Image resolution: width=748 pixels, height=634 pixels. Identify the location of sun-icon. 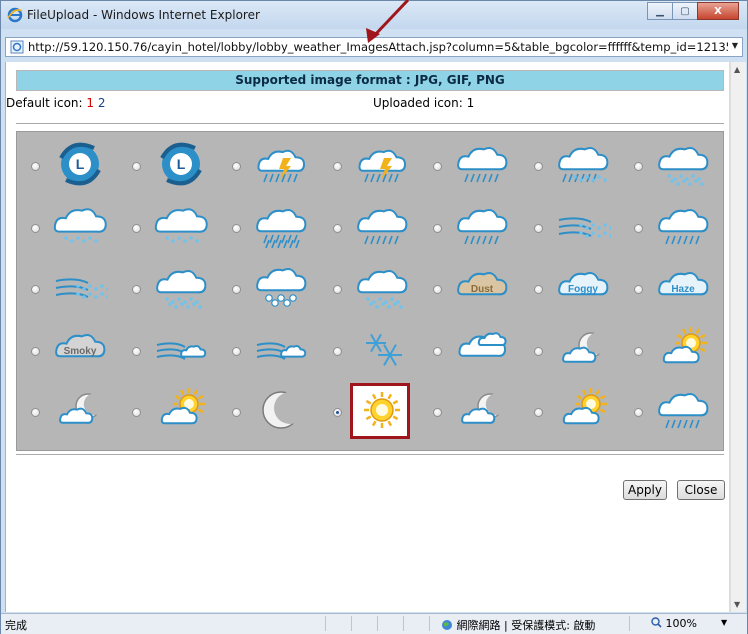
(382, 412).